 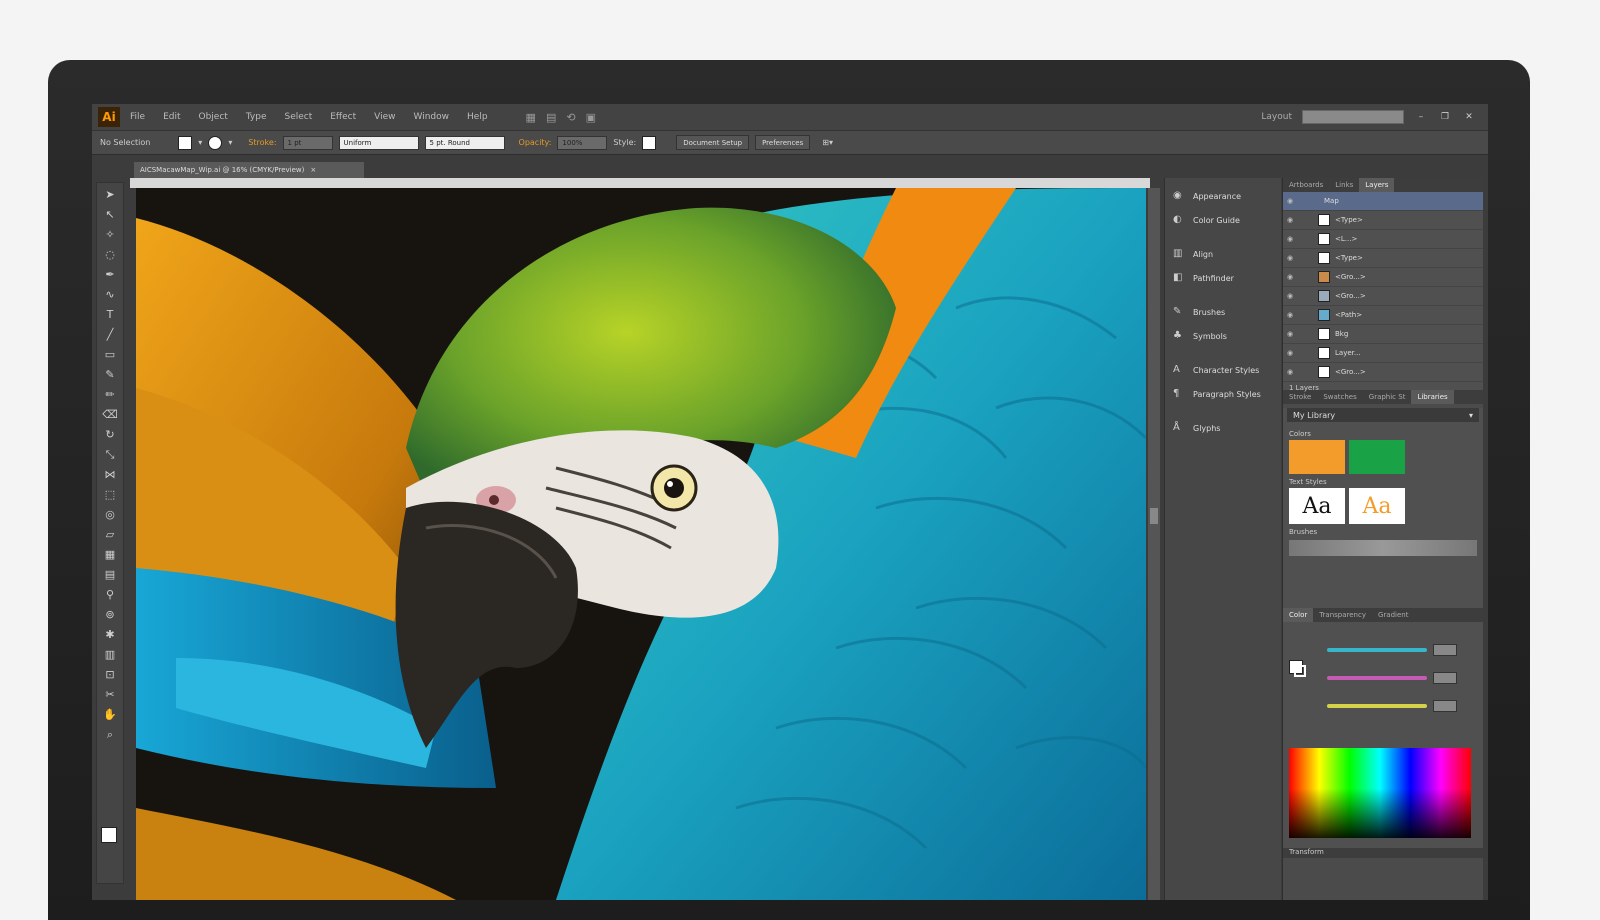 I want to click on arrange-documents-icon: ▤, so click(x=551, y=117).